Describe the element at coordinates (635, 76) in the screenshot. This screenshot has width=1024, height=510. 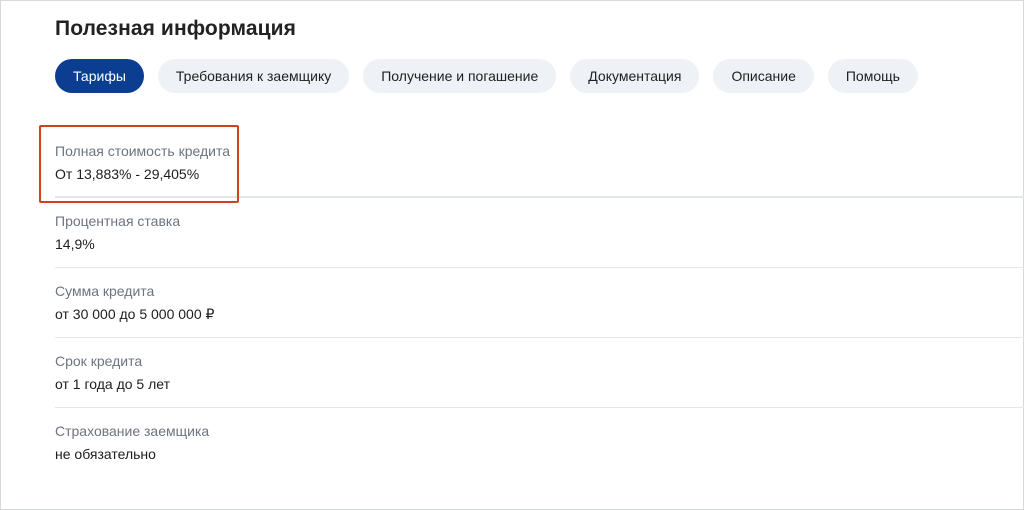
I see `tab-documentation: Документация` at that location.